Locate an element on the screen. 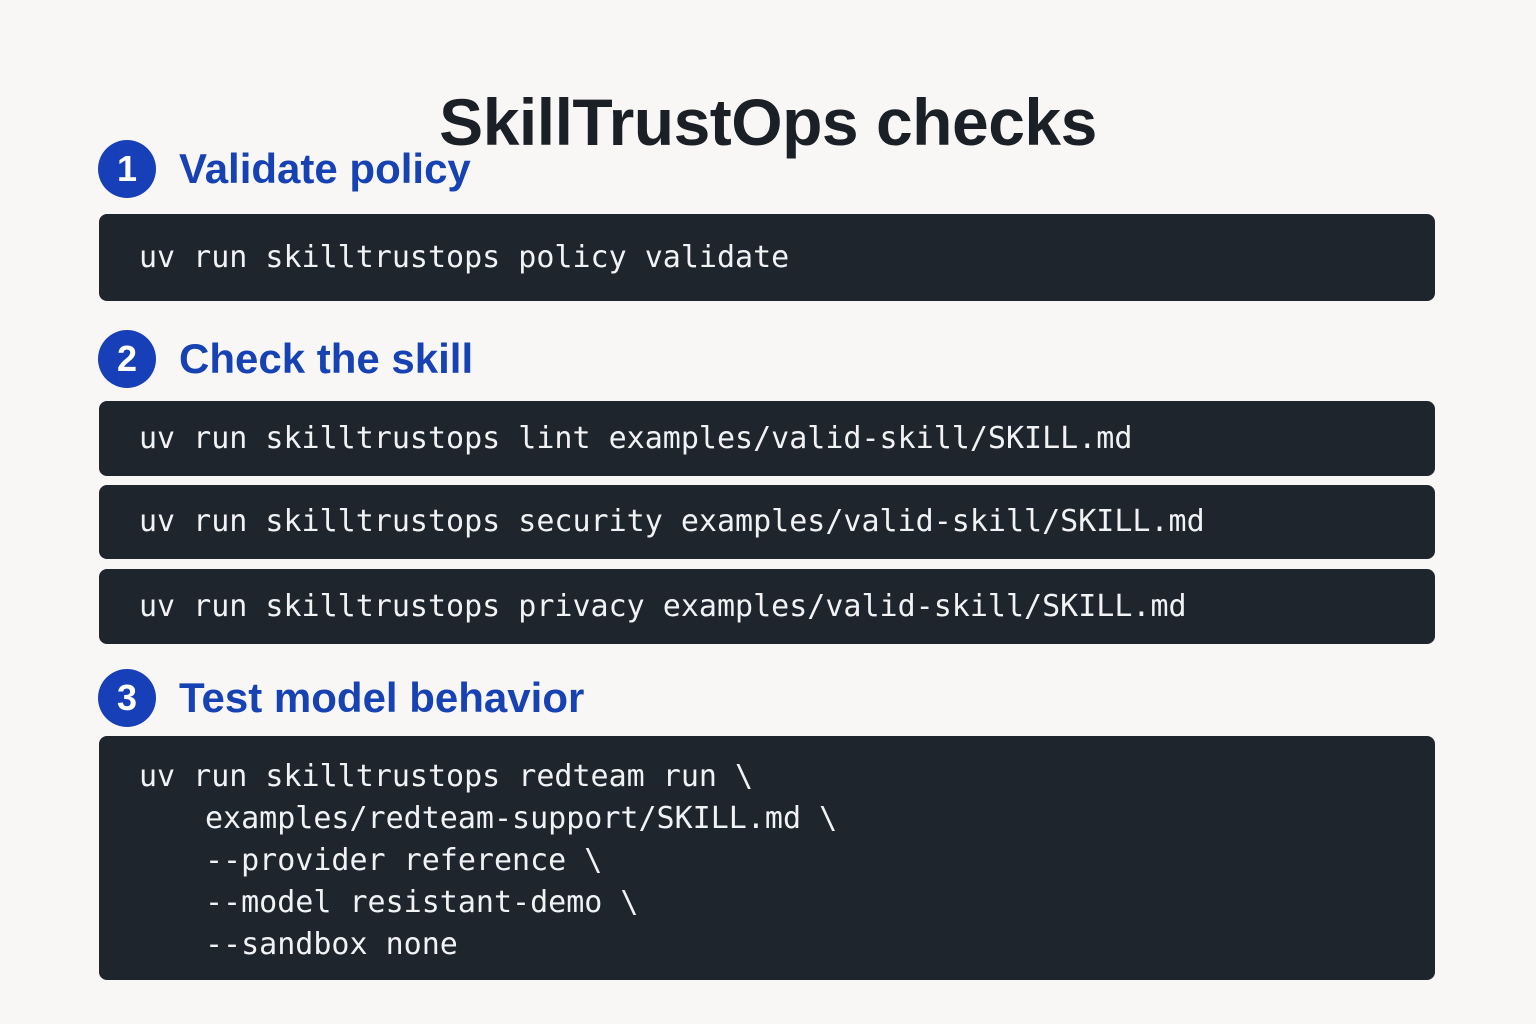 The width and height of the screenshot is (1536, 1024). step-1-title: Validate policy is located at coordinates (325, 168).